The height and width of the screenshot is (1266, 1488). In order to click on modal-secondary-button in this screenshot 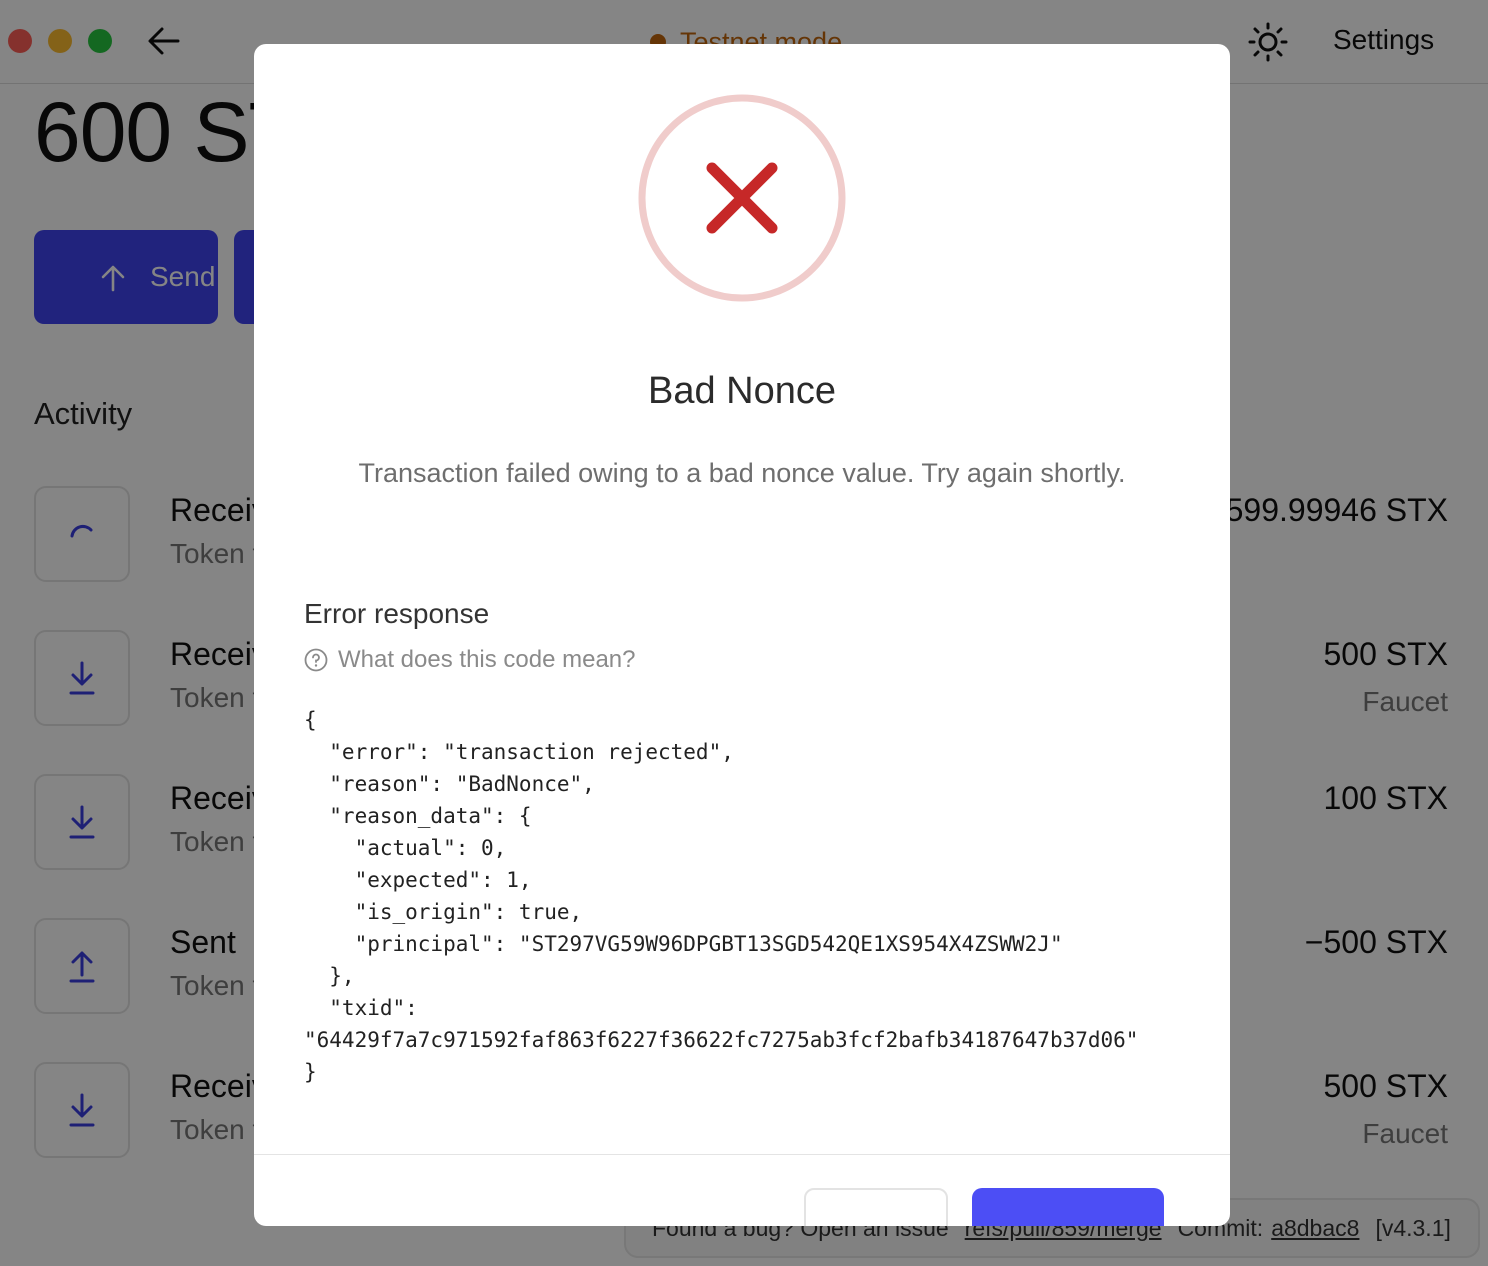, I will do `click(876, 1207)`.